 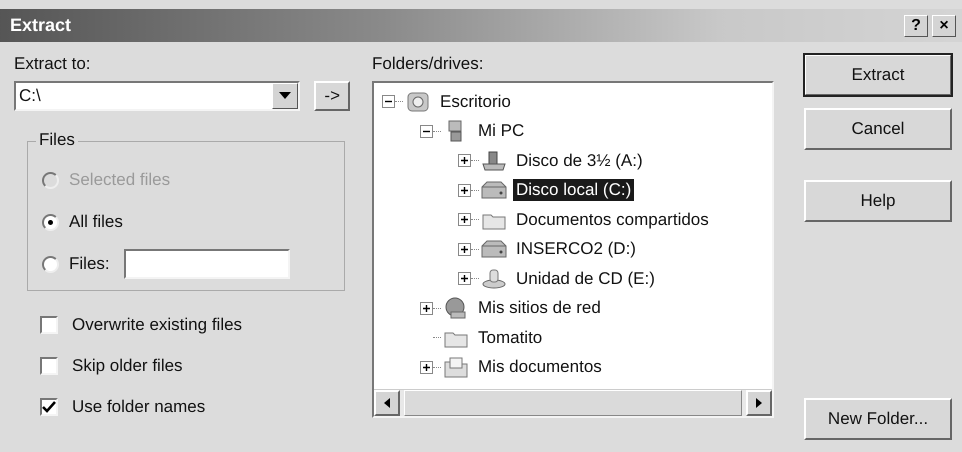 What do you see at coordinates (456, 367) in the screenshot?
I see `documents-folder-icon` at bounding box center [456, 367].